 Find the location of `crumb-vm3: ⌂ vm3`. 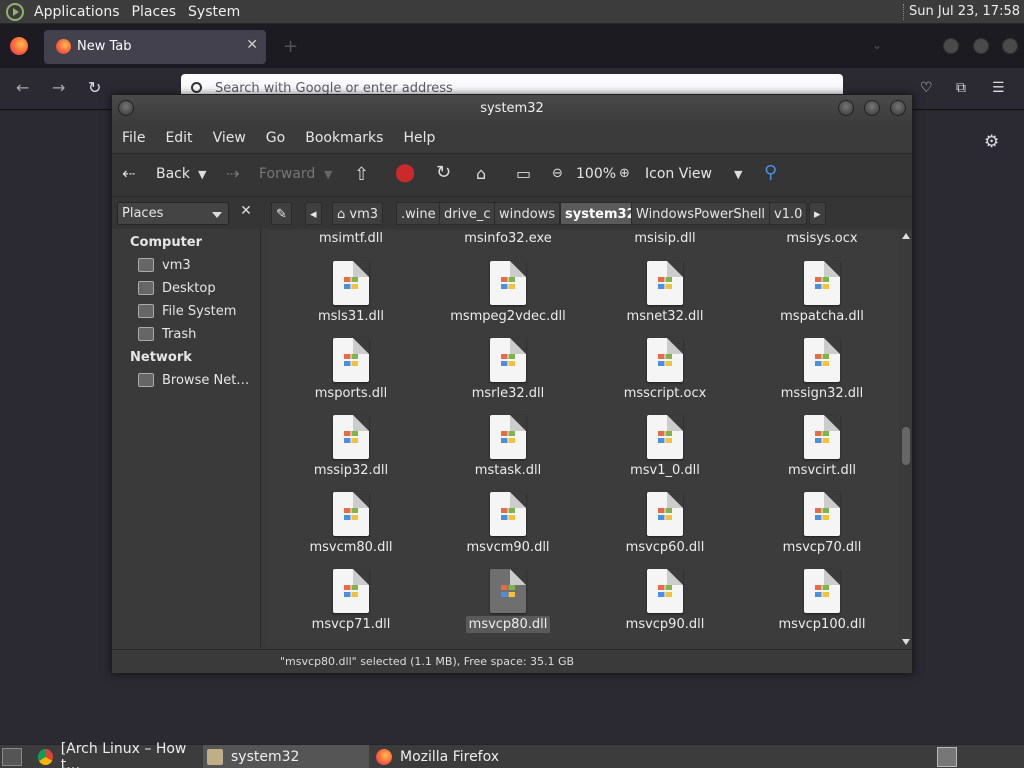

crumb-vm3: ⌂ vm3 is located at coordinates (358, 213).